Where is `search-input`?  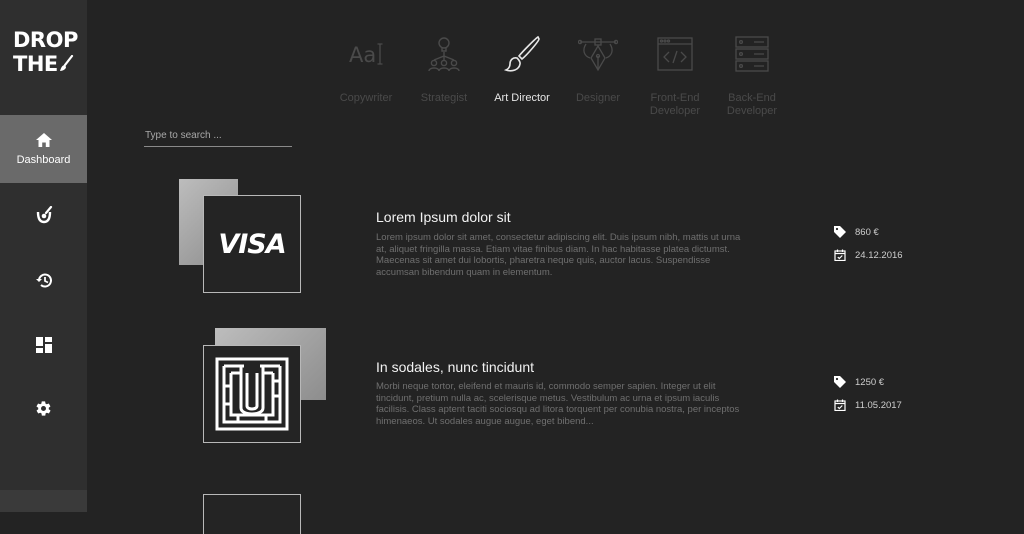 search-input is located at coordinates (218, 135).